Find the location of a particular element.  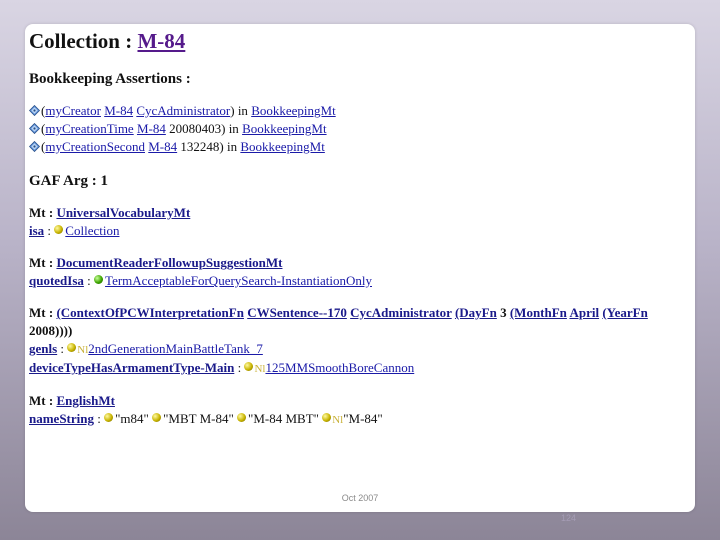

dayfn-link: (DayFn is located at coordinates (476, 312).